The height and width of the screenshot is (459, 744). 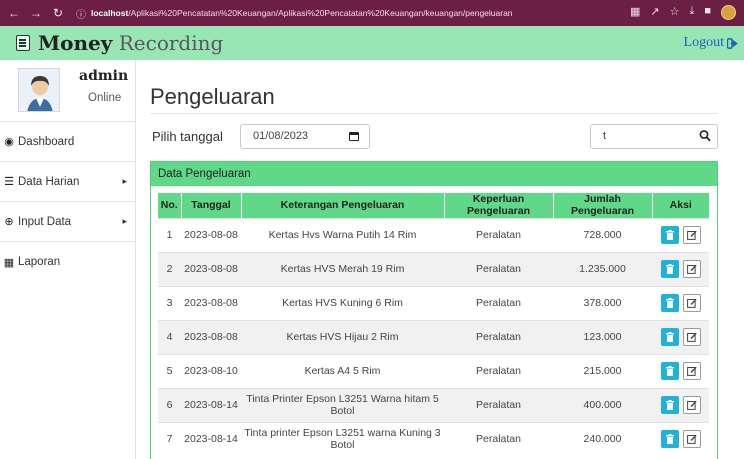 I want to click on sidebar-item-input-data: ⊕ Input Data ▸, so click(x=67, y=222).